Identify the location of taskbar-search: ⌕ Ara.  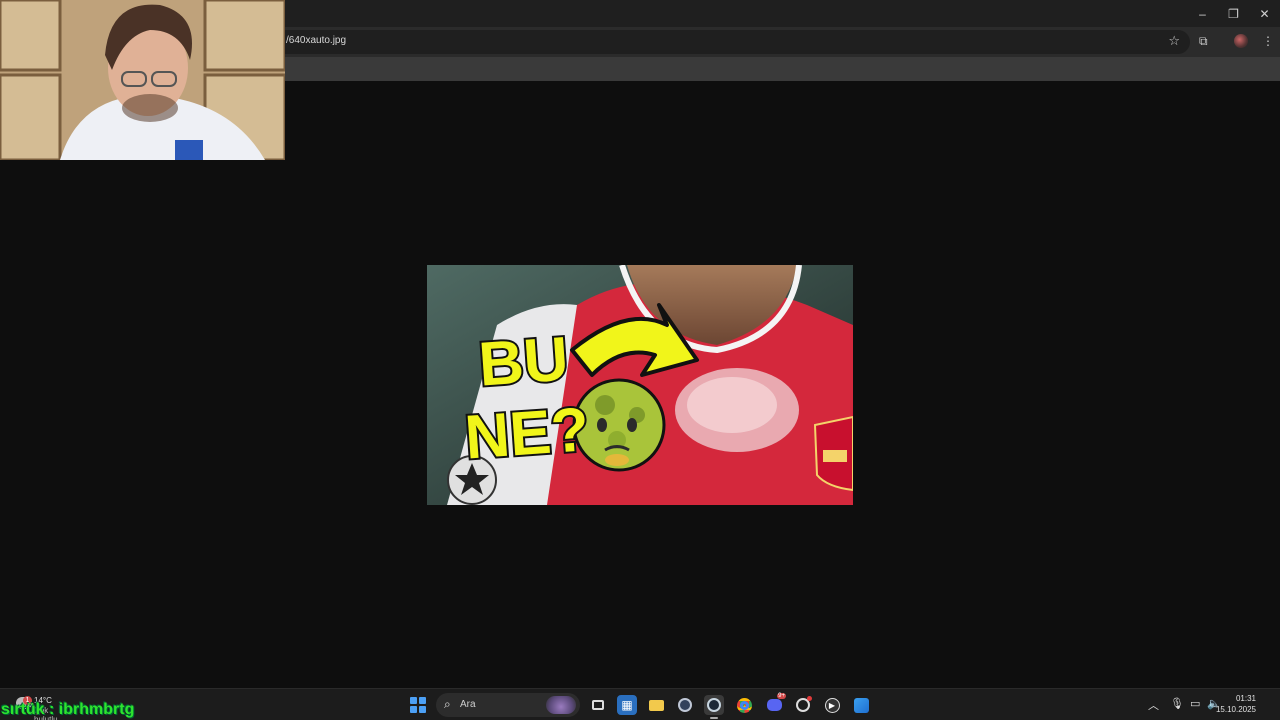
(508, 705).